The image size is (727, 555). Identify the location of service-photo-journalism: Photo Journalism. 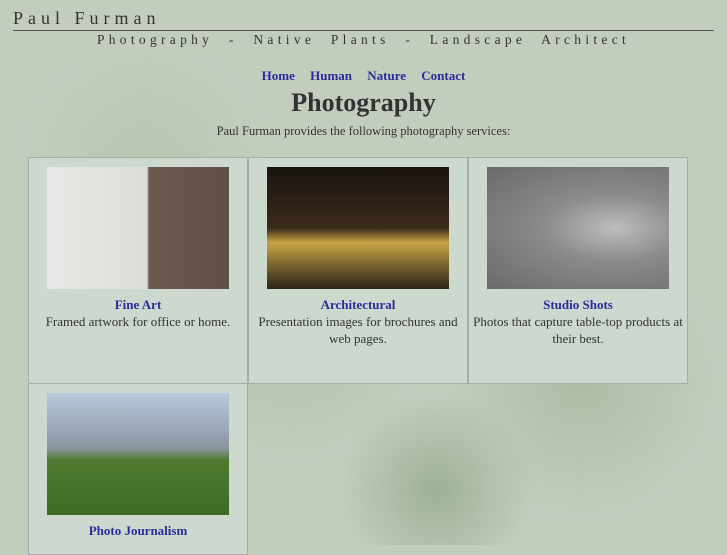
(138, 469).